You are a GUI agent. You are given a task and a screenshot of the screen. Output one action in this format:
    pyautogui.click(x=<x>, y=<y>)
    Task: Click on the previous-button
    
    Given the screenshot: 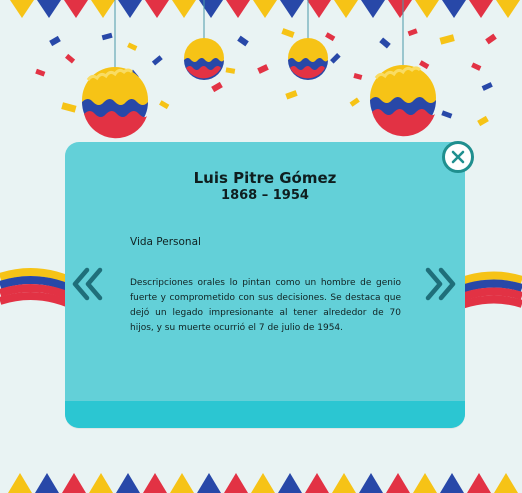 What is the action you would take?
    pyautogui.click(x=87, y=284)
    